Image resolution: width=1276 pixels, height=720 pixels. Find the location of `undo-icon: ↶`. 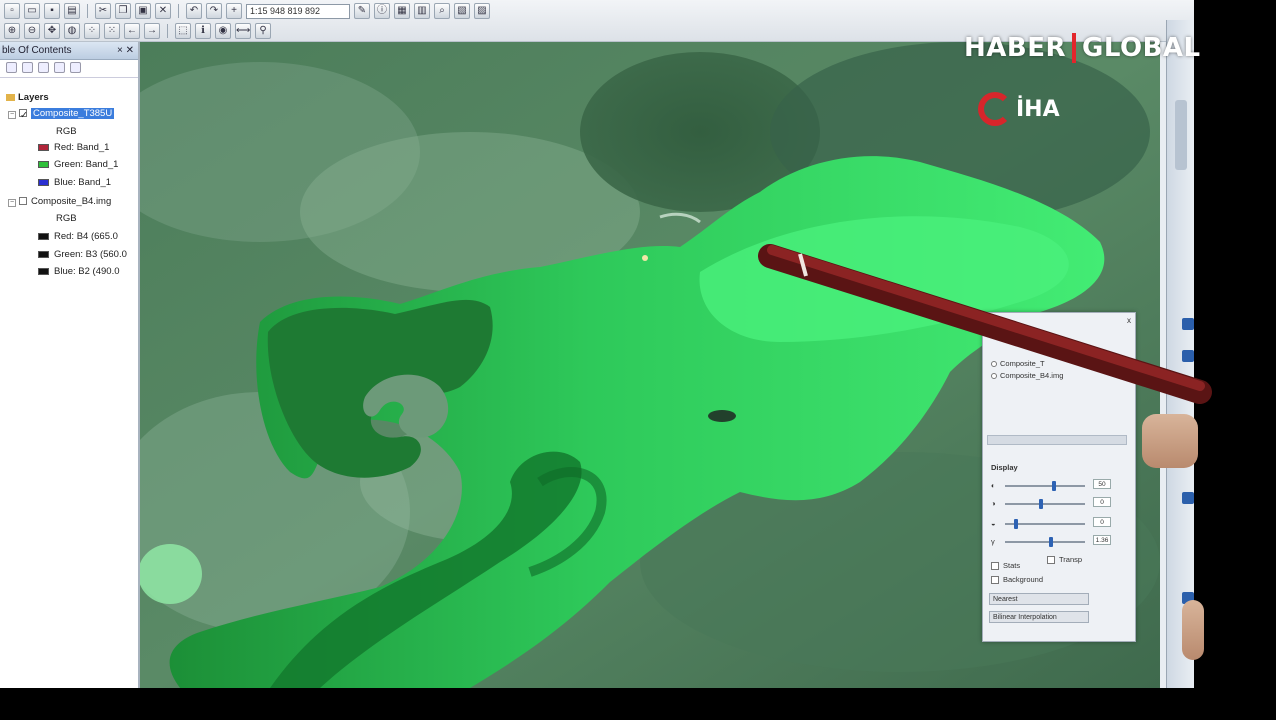

undo-icon: ↶ is located at coordinates (194, 11).